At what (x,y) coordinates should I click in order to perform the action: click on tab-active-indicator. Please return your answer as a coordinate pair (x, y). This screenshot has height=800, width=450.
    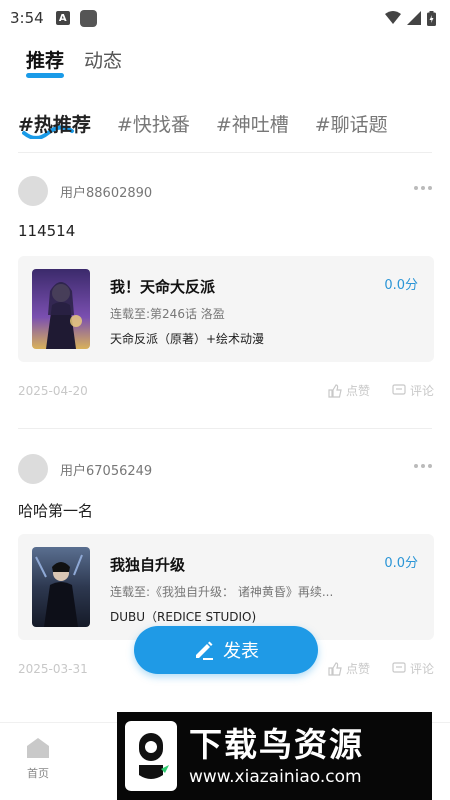
    Looking at the image, I should click on (45, 75).